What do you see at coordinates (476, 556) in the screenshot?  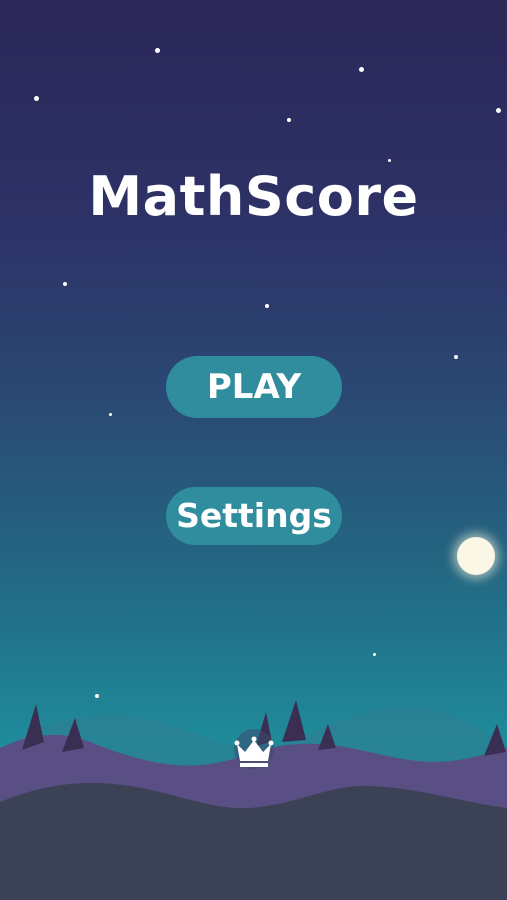 I see `moon` at bounding box center [476, 556].